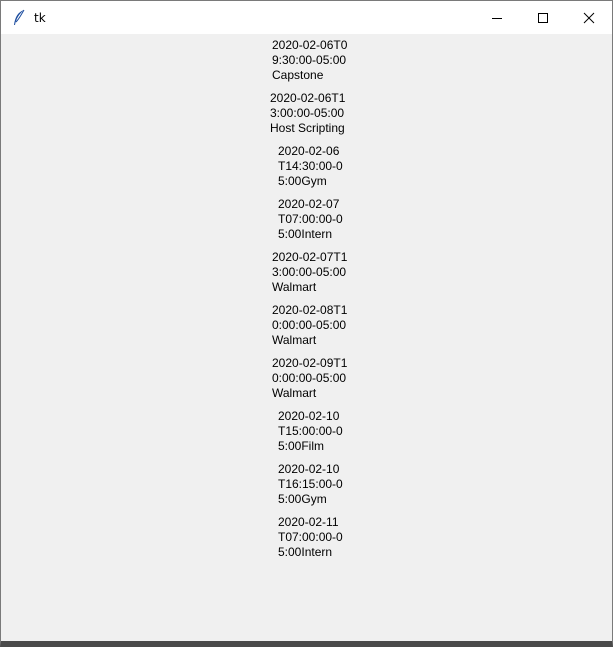 This screenshot has height=647, width=613. What do you see at coordinates (310, 537) in the screenshot?
I see `event-label: 2020-02-11 T07:00:00-0 5:00Intern` at bounding box center [310, 537].